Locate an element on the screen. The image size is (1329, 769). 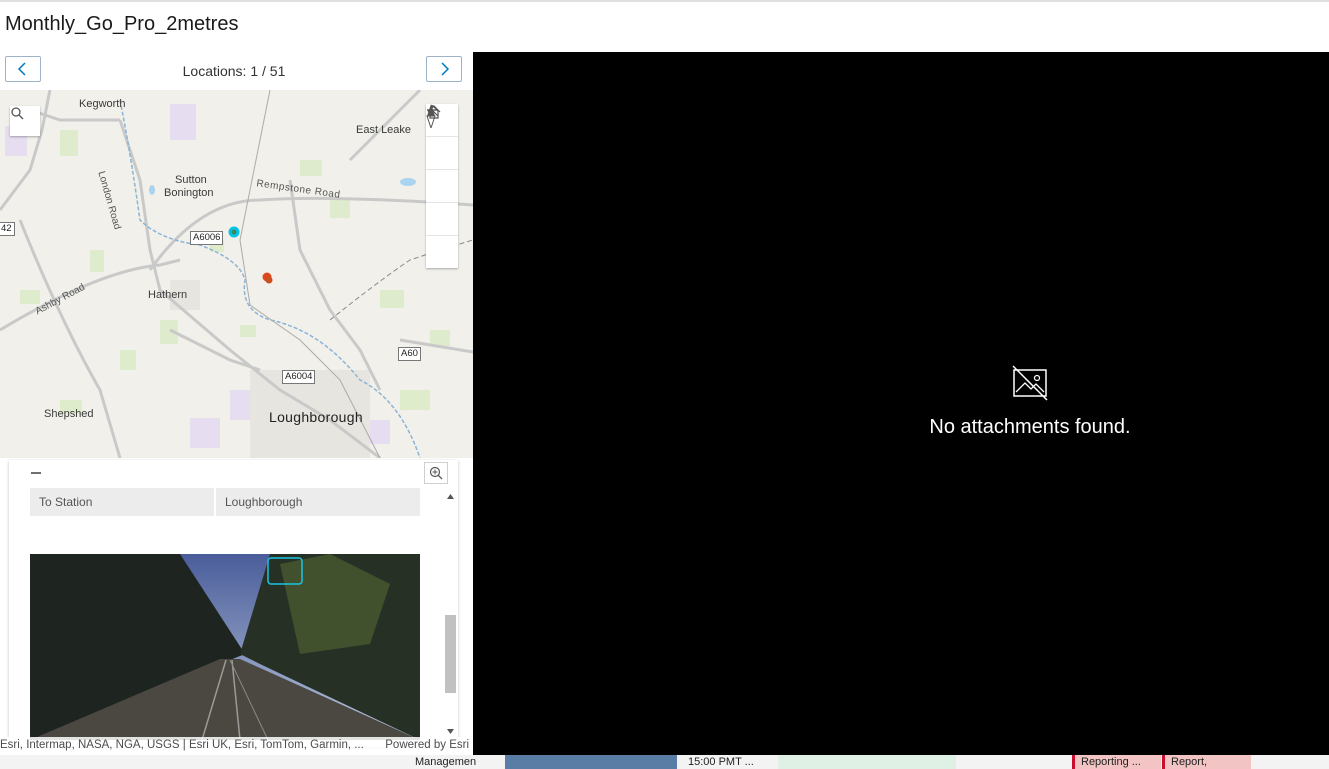
no-attachments-message: No attachments found. is located at coordinates (1030, 427).